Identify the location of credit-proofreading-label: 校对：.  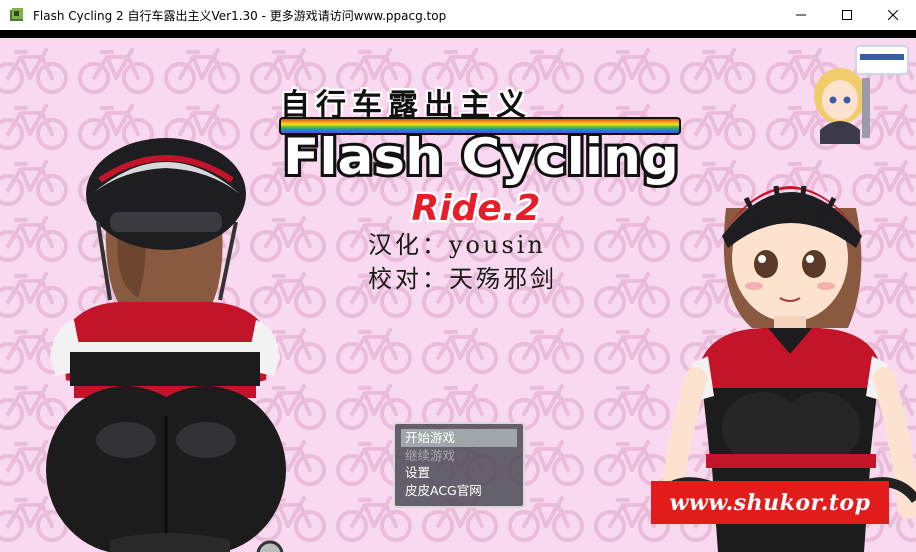
(408, 279).